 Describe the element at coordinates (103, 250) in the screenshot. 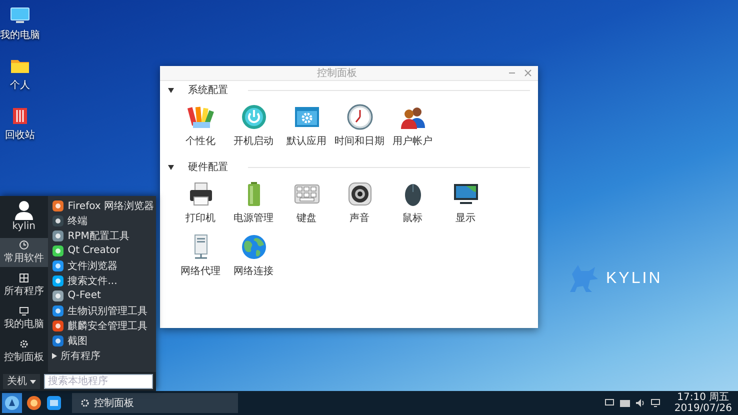

I see `app-menu-item: Qt Creator` at that location.